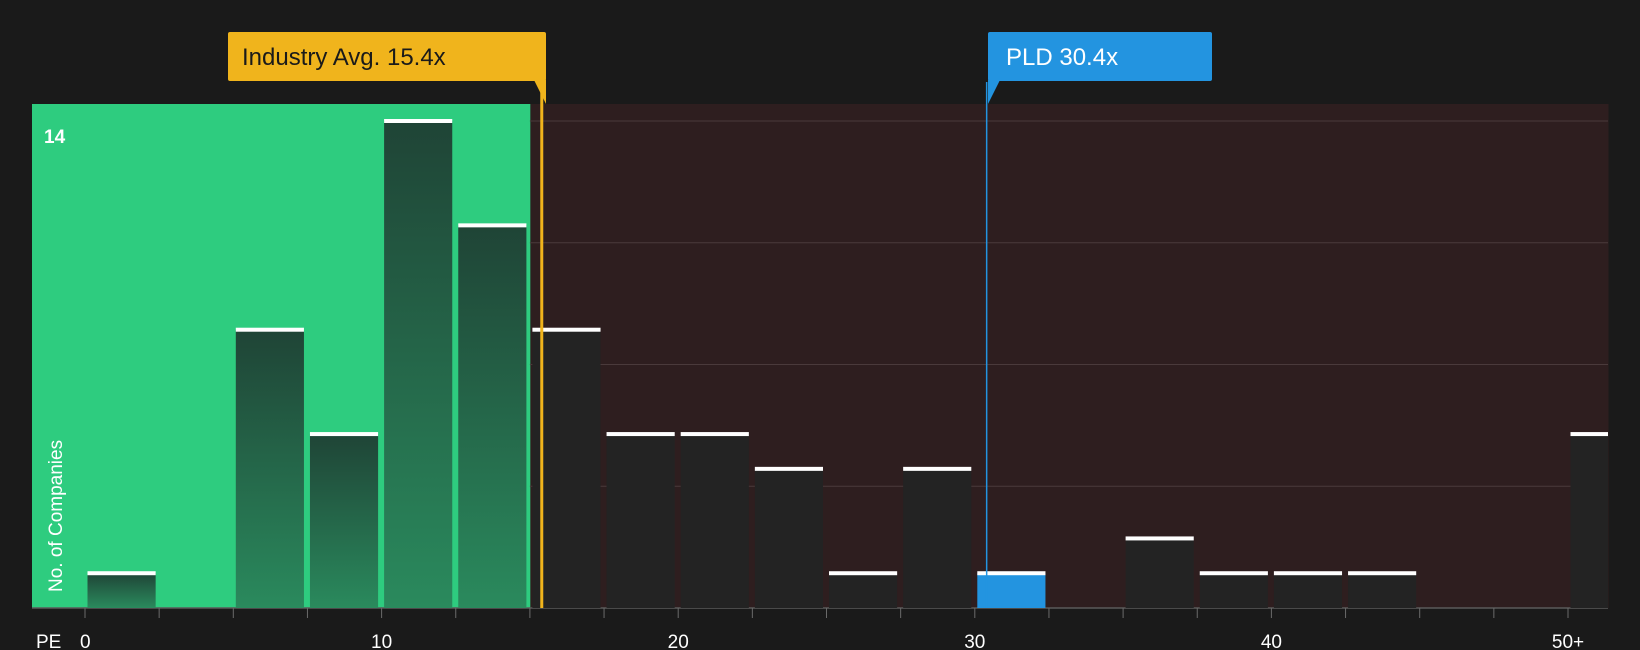 This screenshot has width=1640, height=650. I want to click on x-tick-label: 50+, so click(1568, 641).